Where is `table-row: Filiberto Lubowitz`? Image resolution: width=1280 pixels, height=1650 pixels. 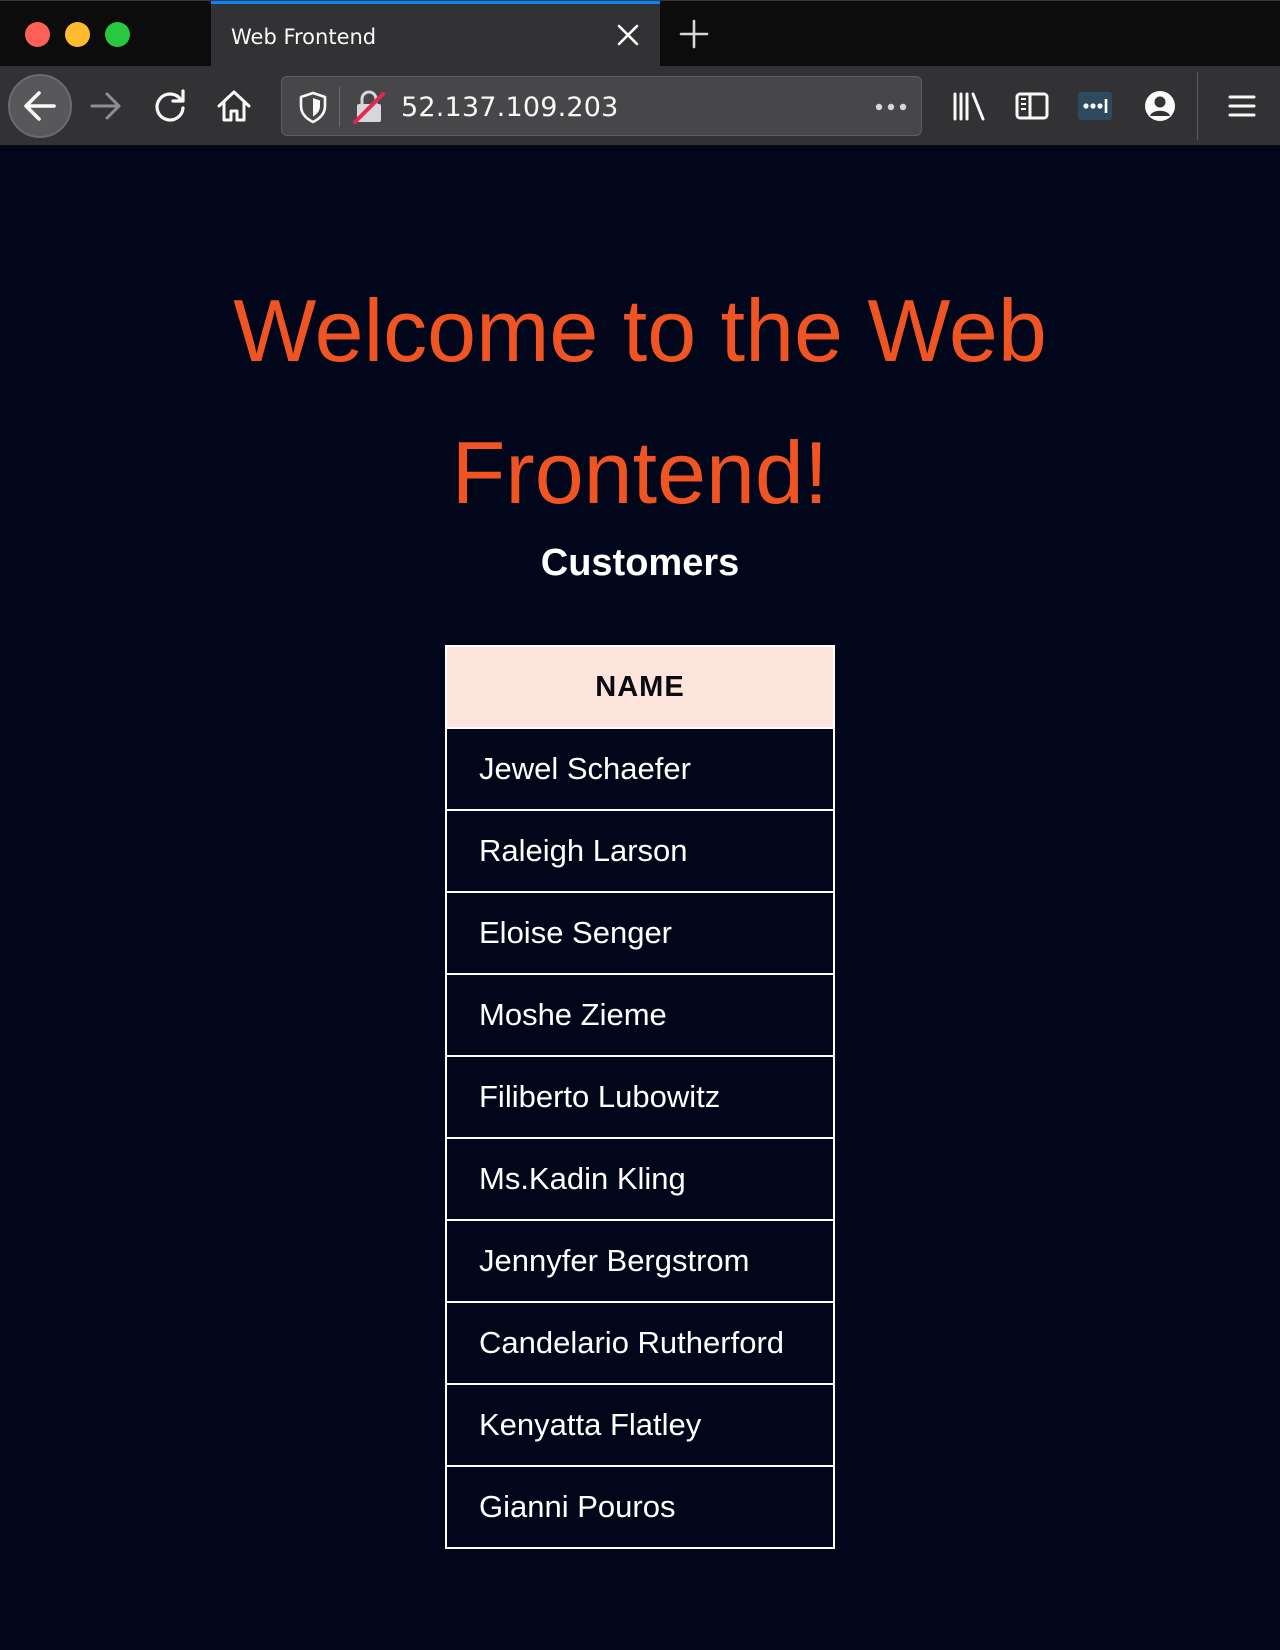 table-row: Filiberto Lubowitz is located at coordinates (640, 1097).